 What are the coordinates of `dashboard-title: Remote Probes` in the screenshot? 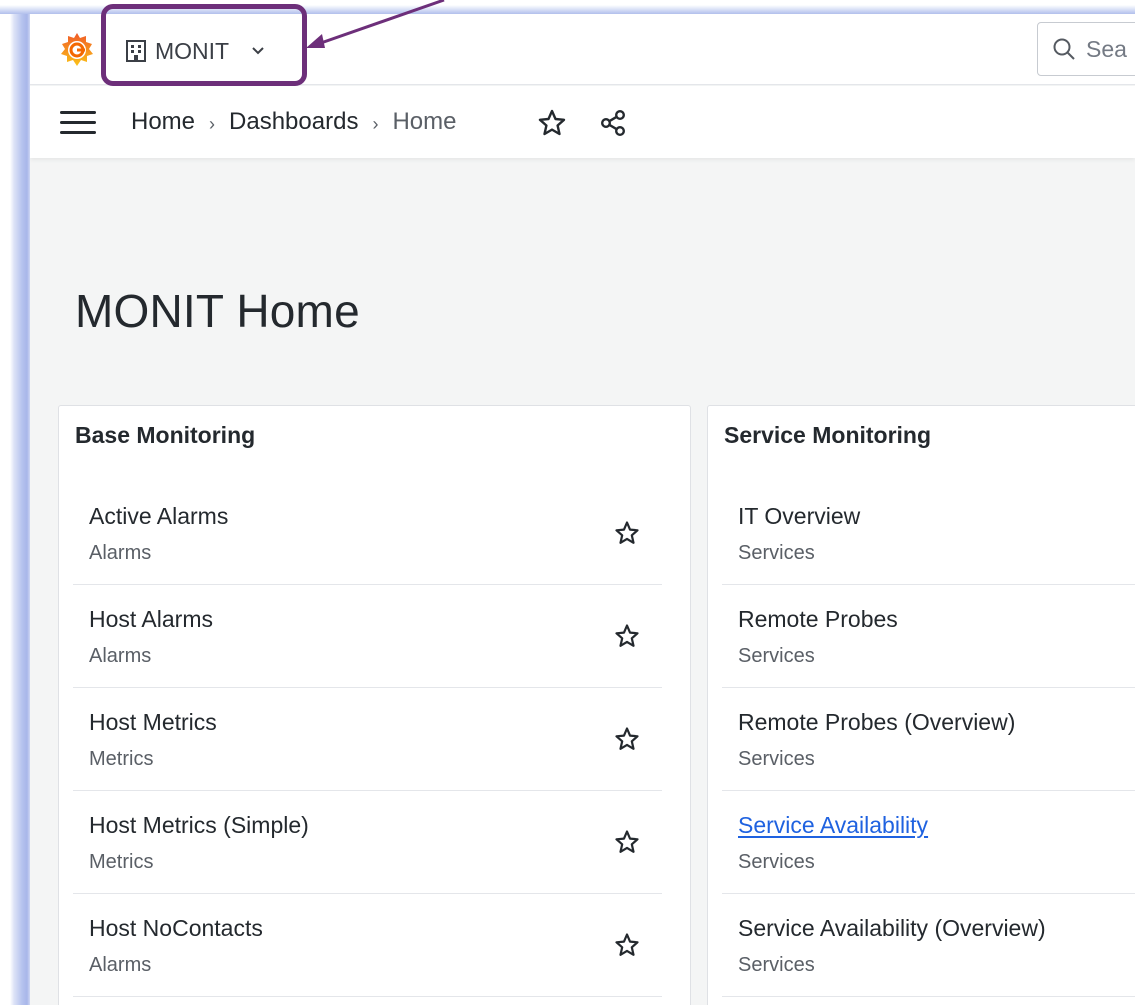 It's located at (818, 619).